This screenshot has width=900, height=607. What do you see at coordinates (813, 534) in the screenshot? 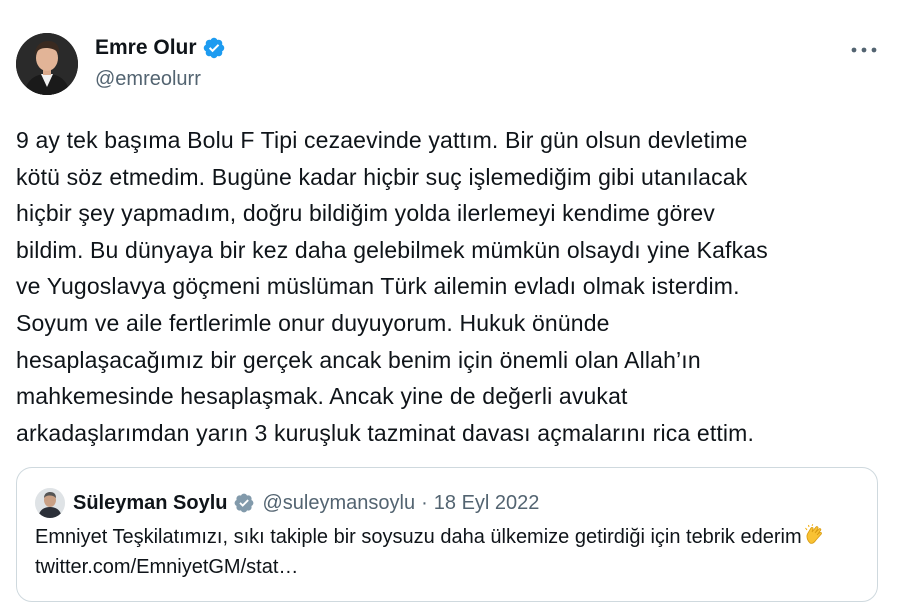
I see `clapping-hands-icon` at bounding box center [813, 534].